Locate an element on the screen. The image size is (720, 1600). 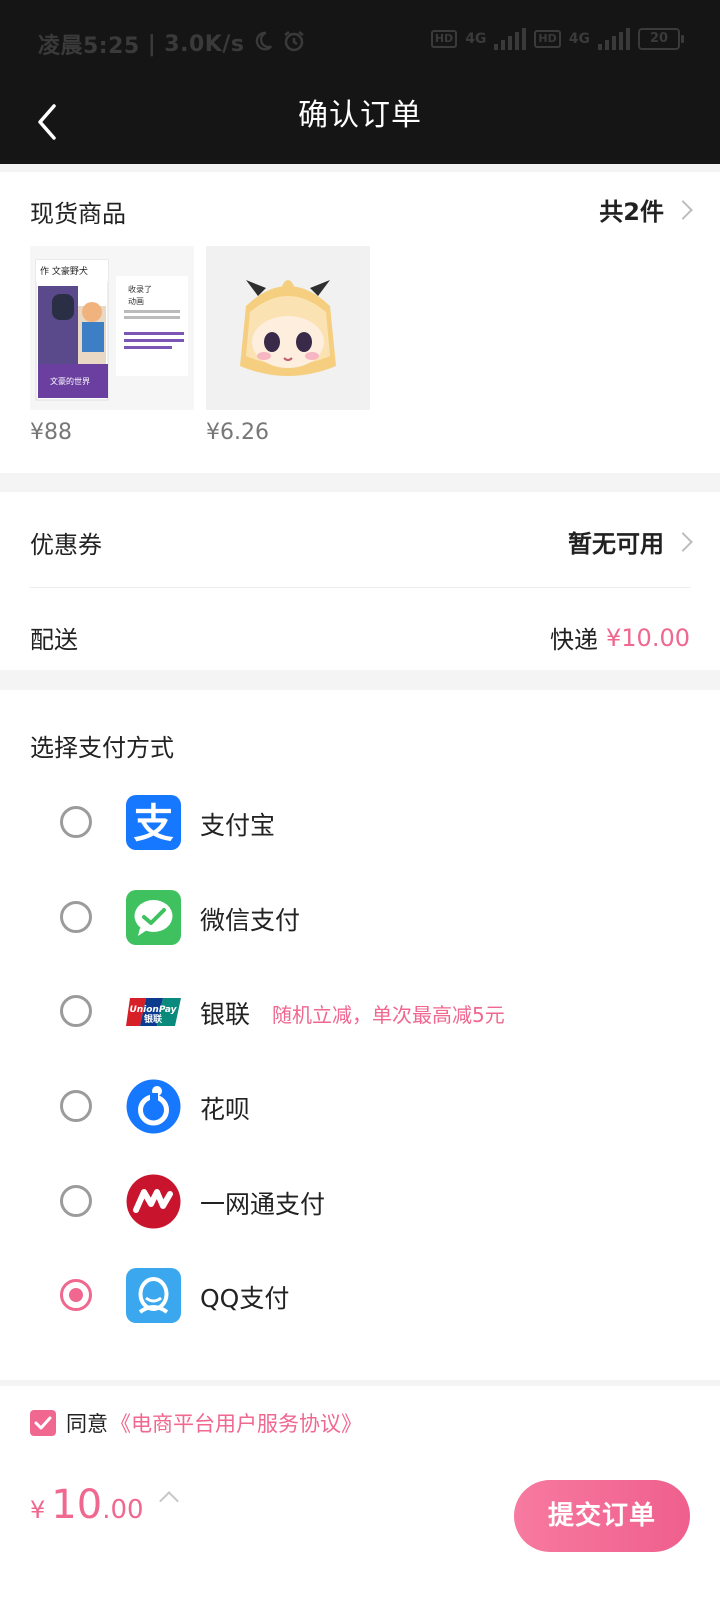
divider is located at coordinates (360, 587).